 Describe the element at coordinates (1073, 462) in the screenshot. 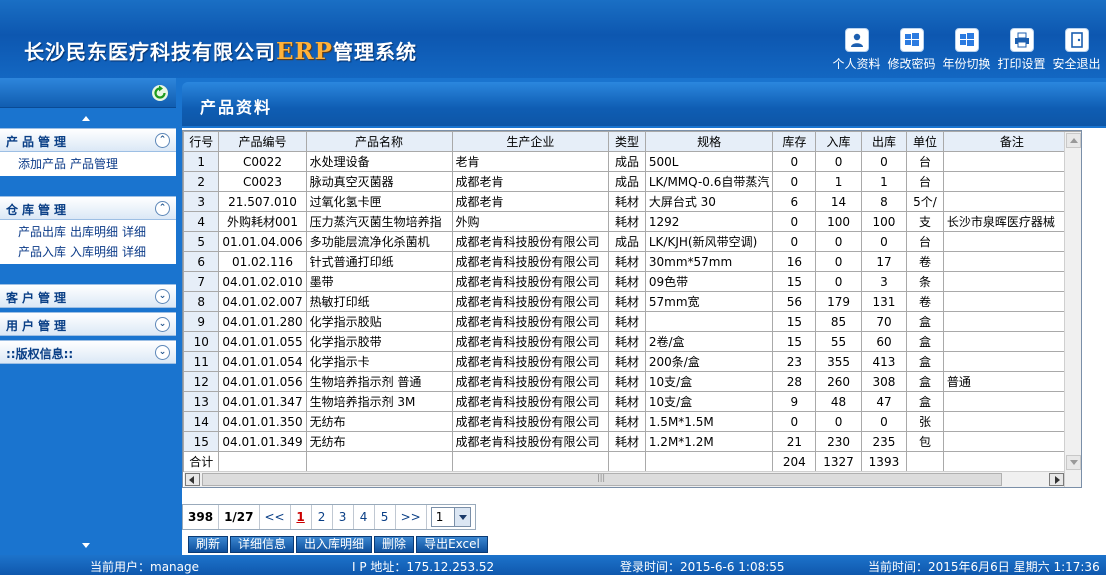

I see `scroll-down-icon` at that location.